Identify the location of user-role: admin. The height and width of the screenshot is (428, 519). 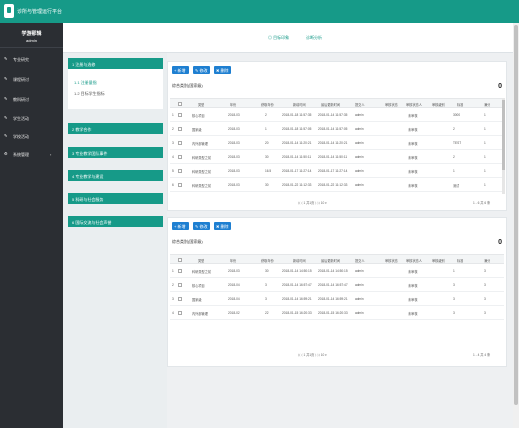
(31, 40).